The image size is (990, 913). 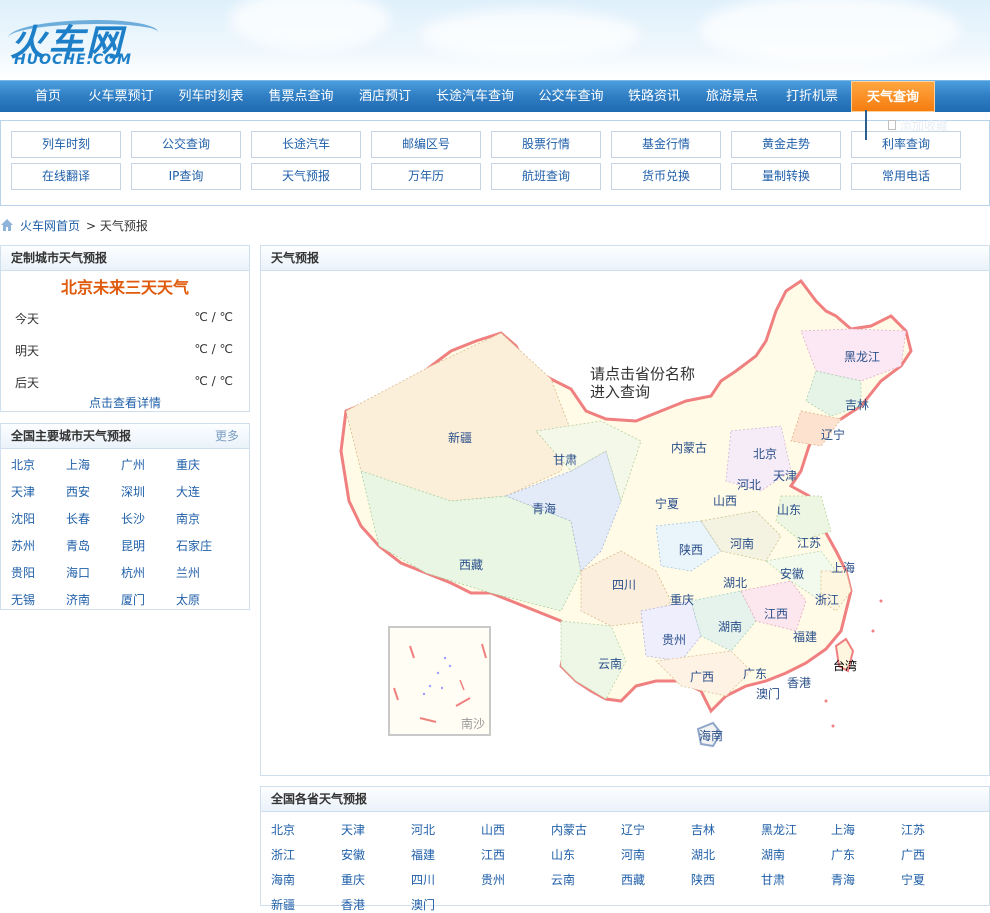 I want to click on tool-transit: 公交查询, so click(x=186, y=144).